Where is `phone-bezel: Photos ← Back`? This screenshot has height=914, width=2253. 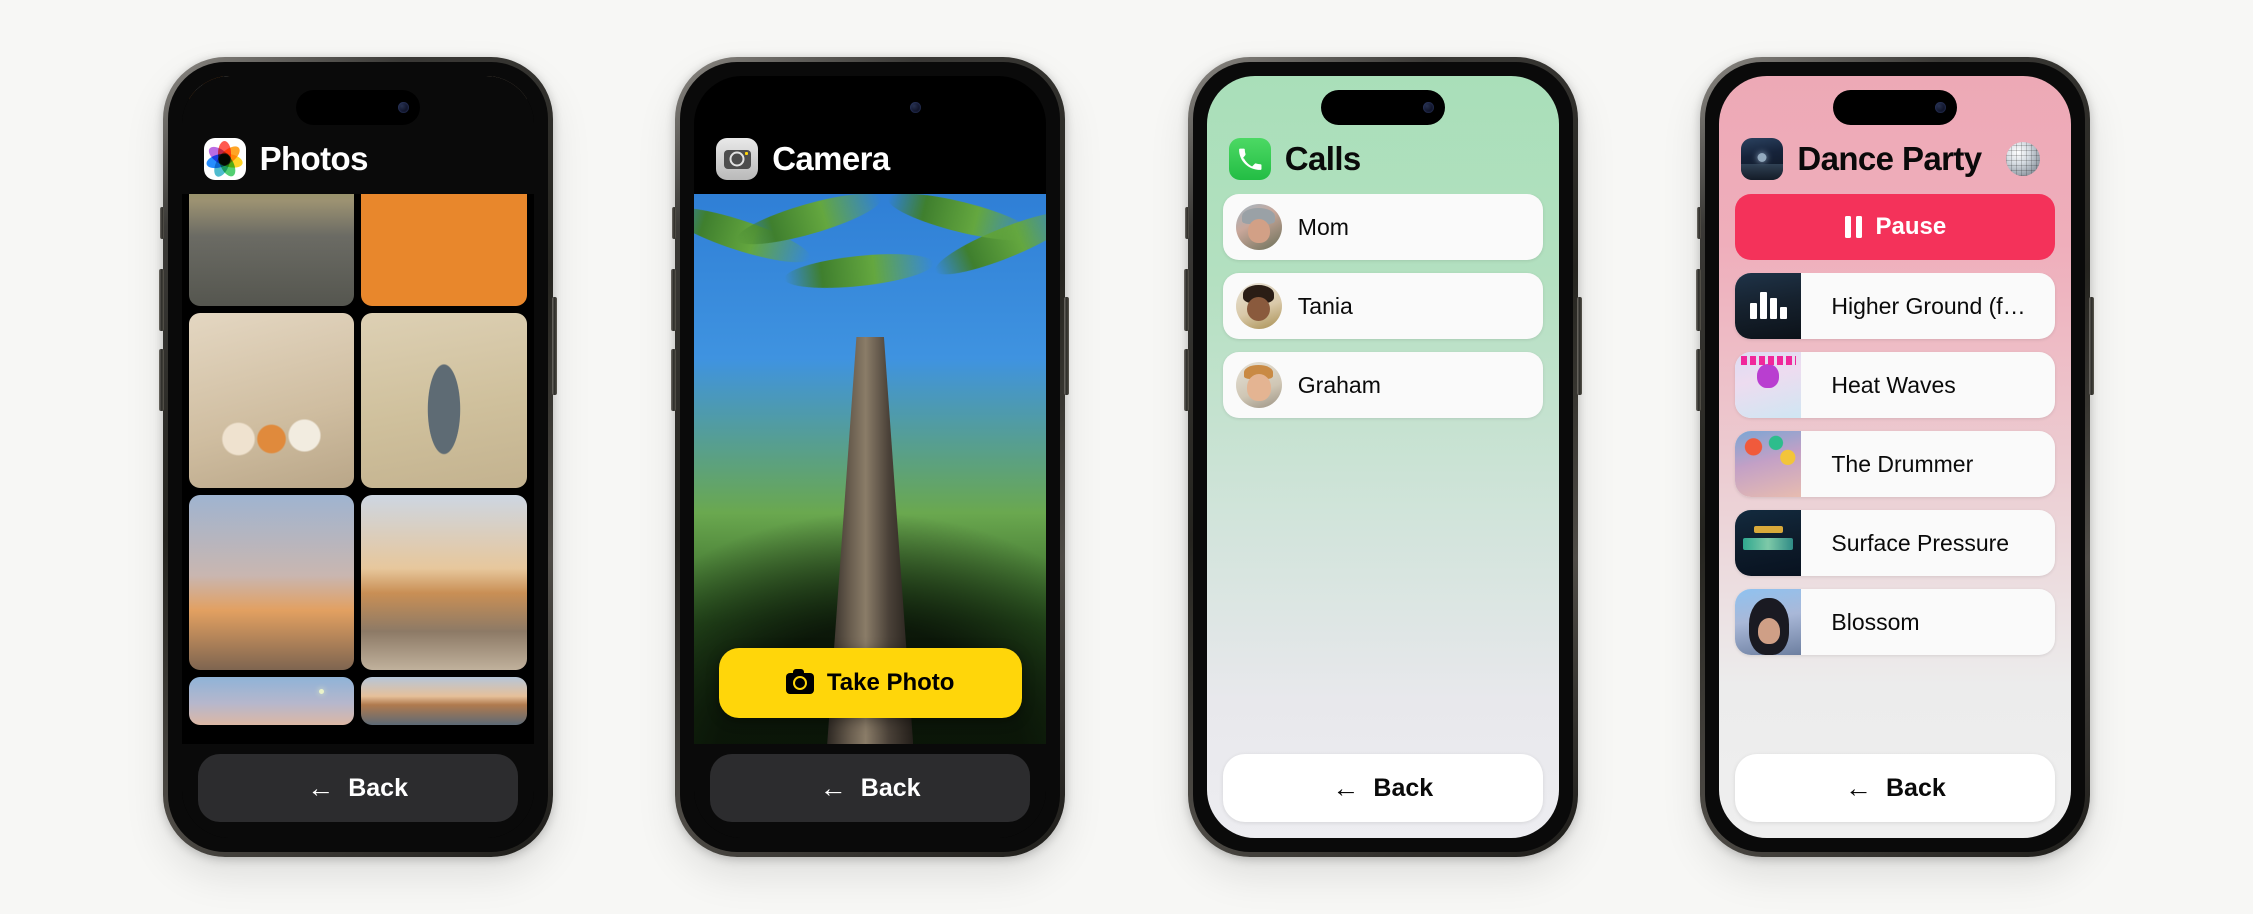 phone-bezel: Photos ← Back is located at coordinates (357, 457).